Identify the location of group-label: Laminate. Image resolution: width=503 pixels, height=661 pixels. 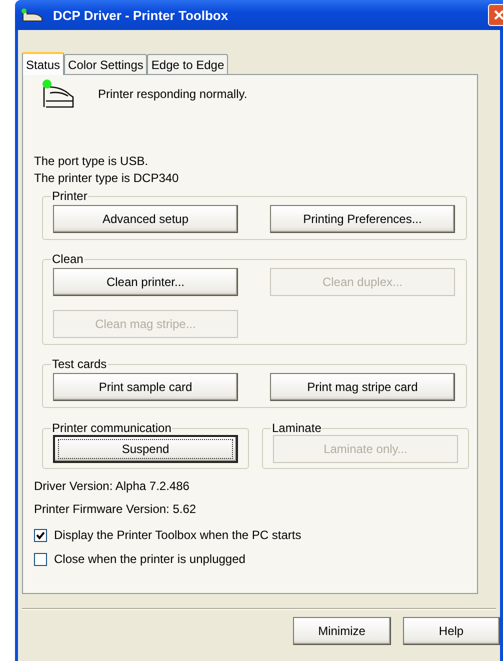
(296, 428).